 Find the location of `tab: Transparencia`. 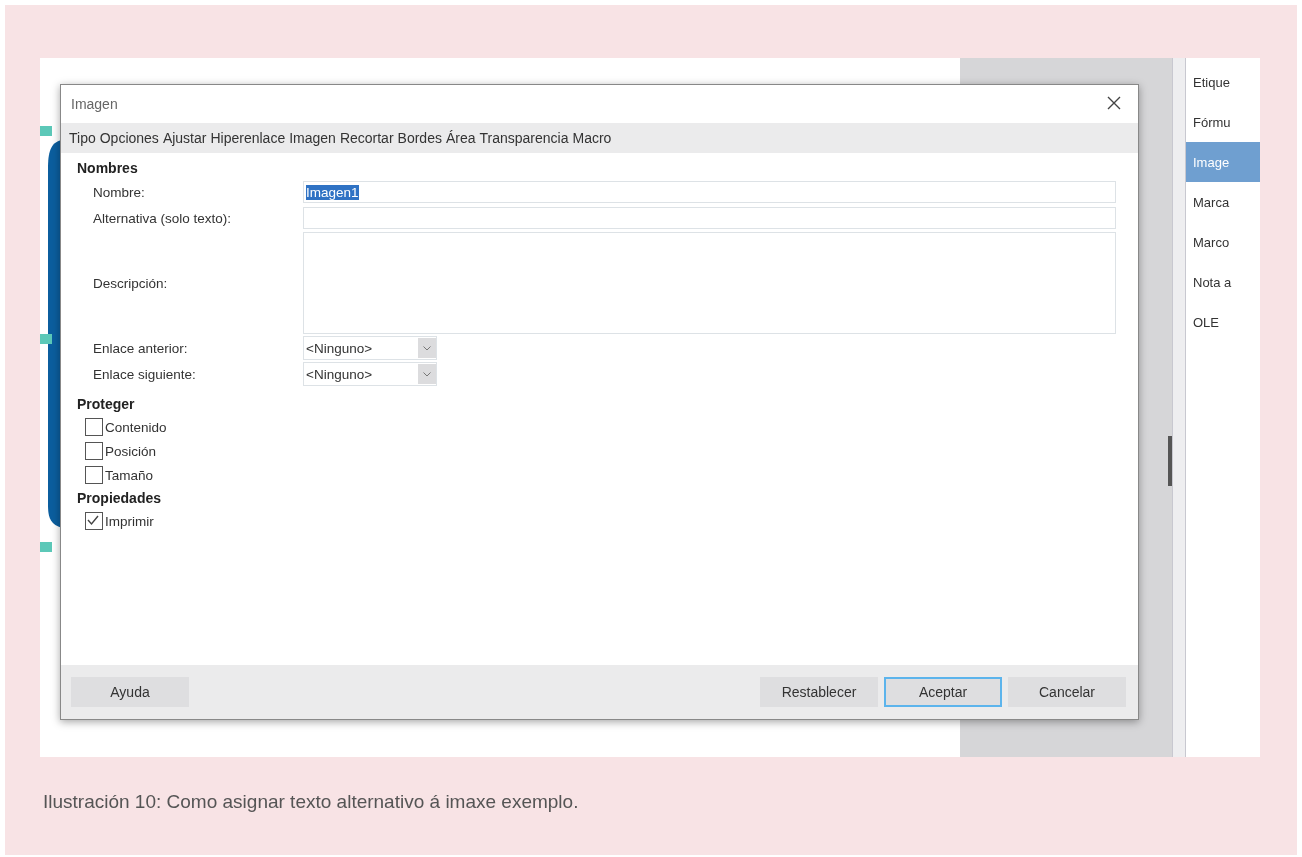

tab: Transparencia is located at coordinates (524, 138).